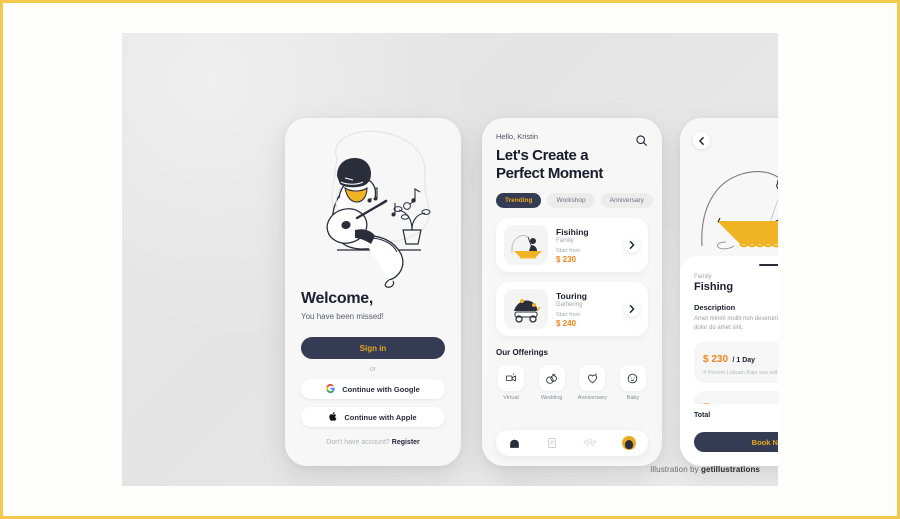 The image size is (900, 519). What do you see at coordinates (730, 469) in the screenshot?
I see `credit-brand: getillustrations` at bounding box center [730, 469].